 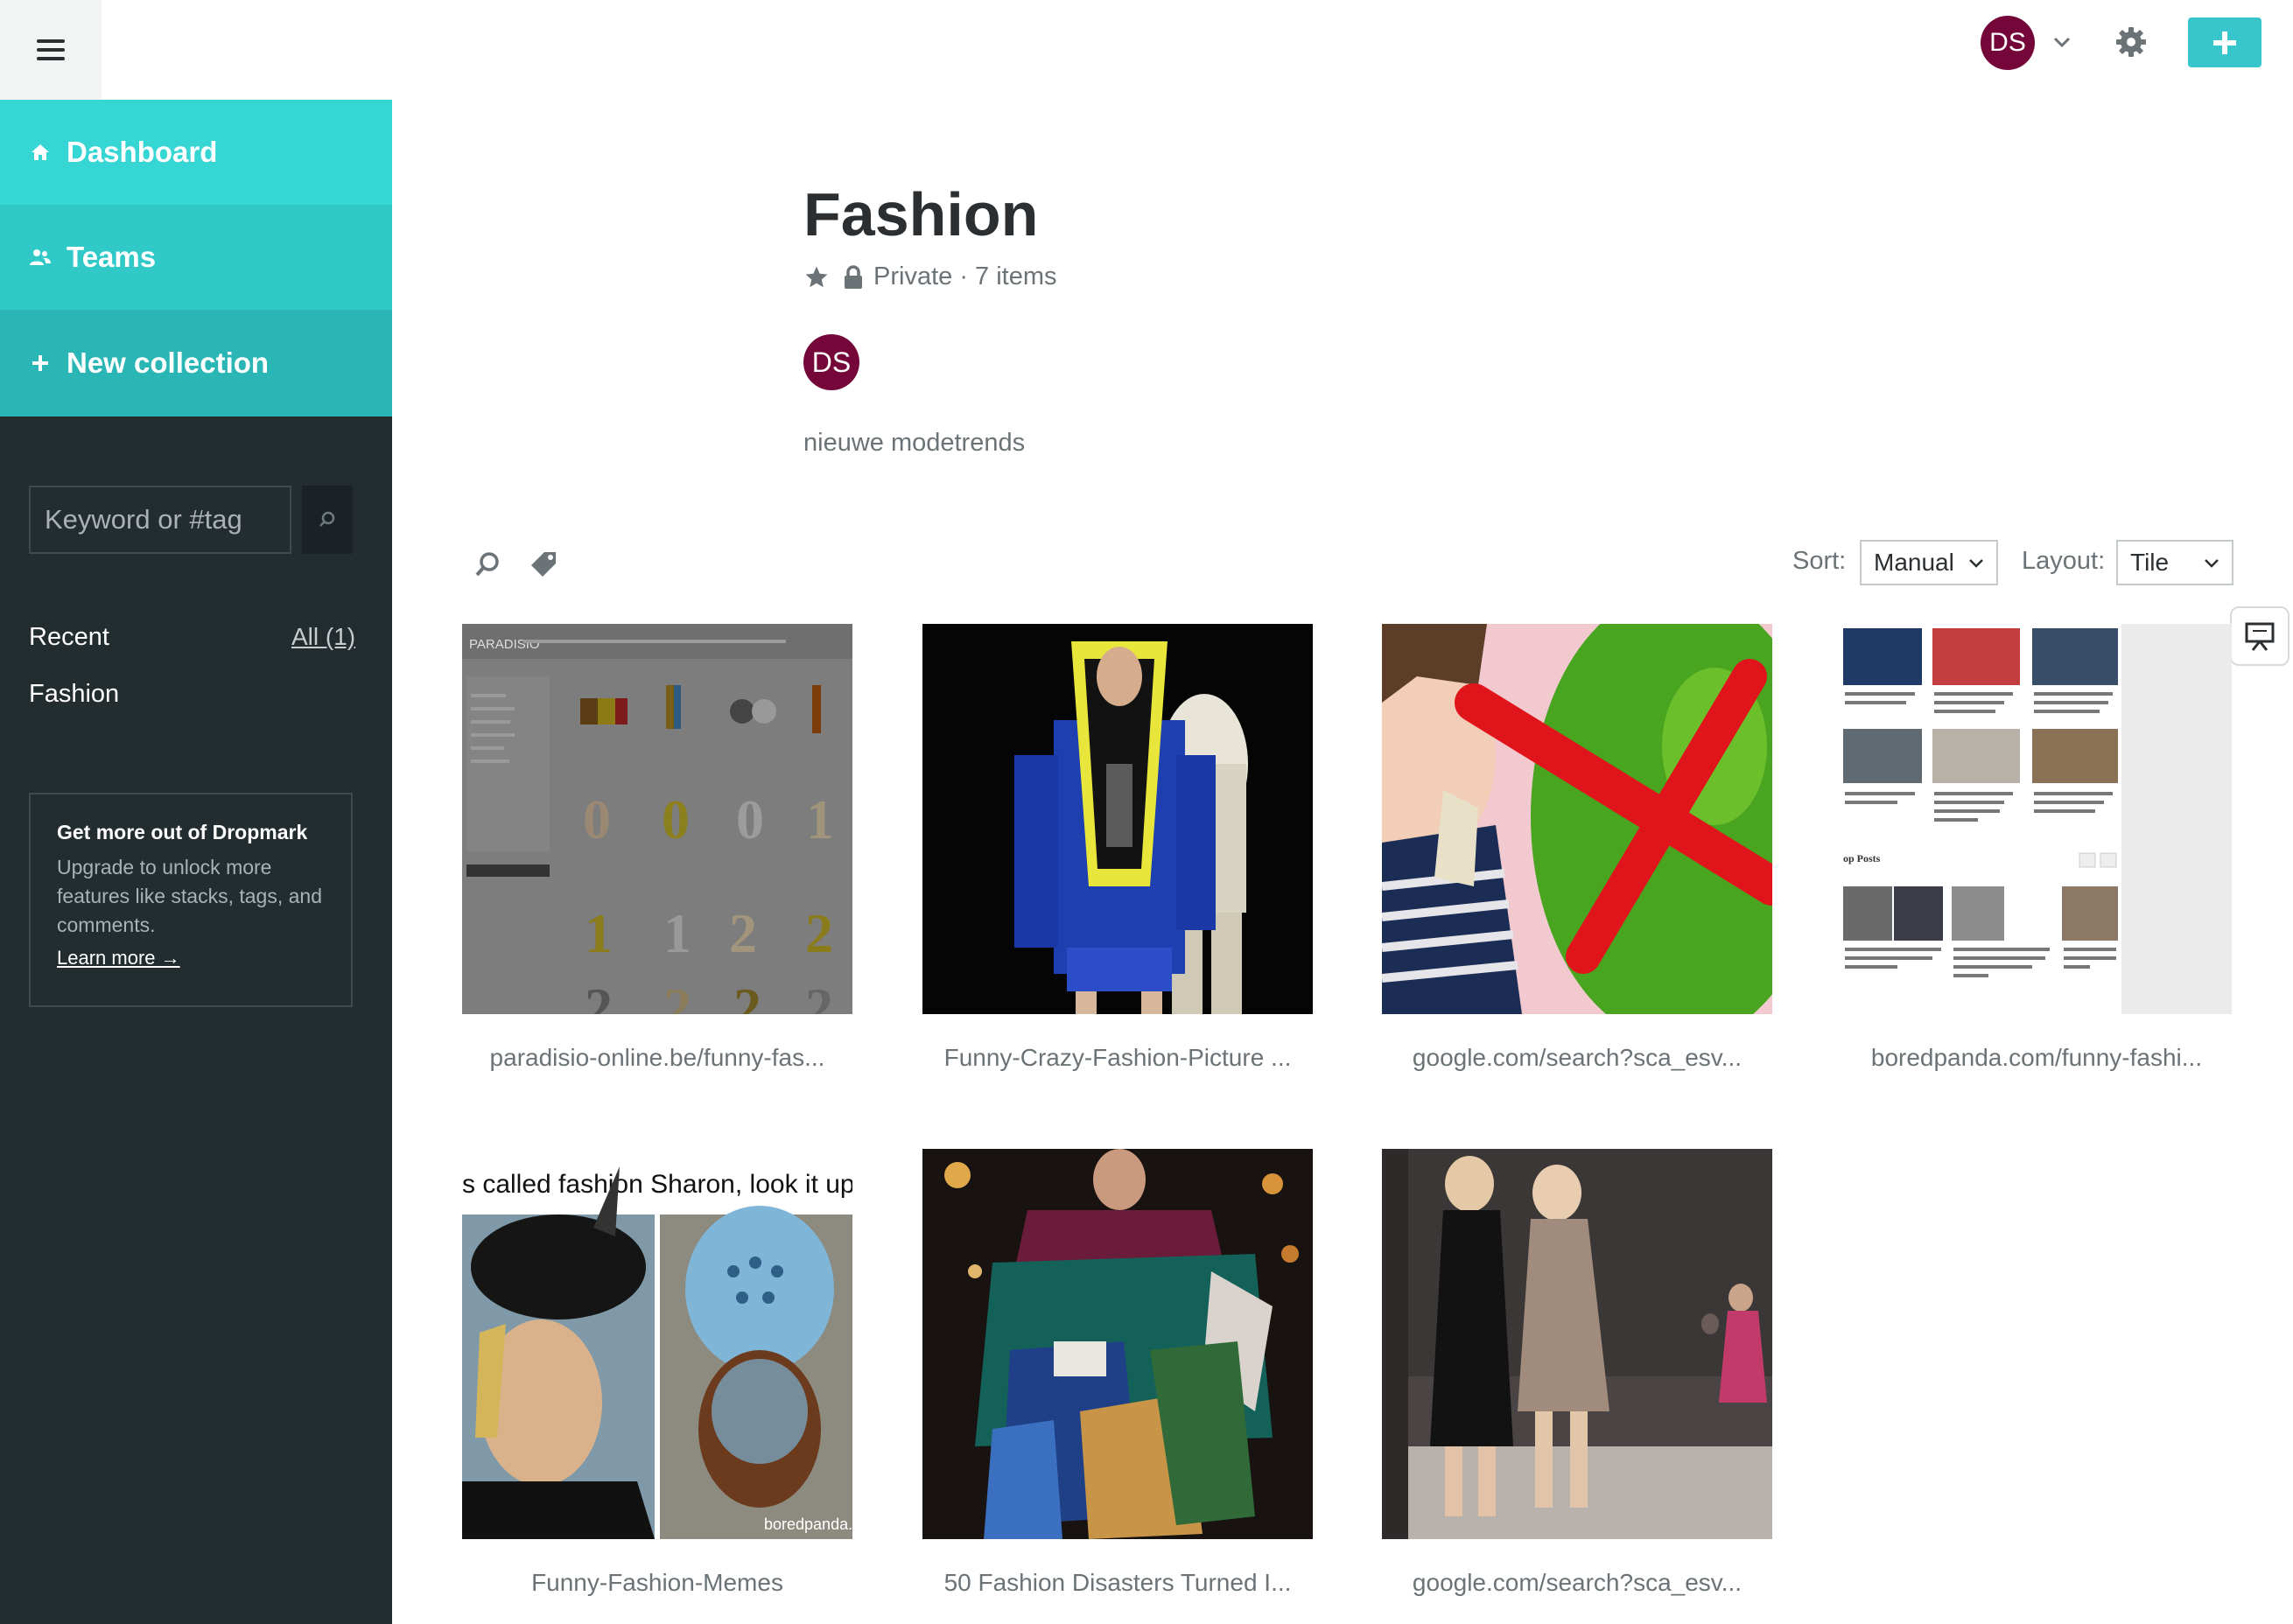 I want to click on nav-new-collection: New collection, so click(x=196, y=363).